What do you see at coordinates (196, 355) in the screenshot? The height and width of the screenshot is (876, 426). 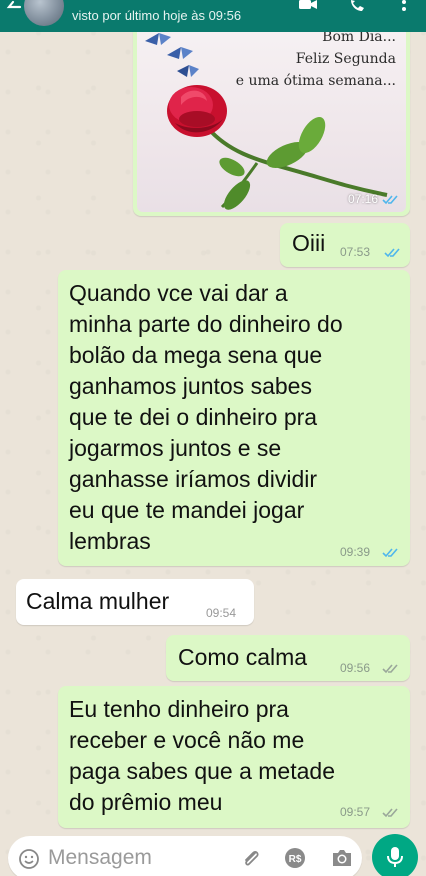 I see `message-text-line: bolão da mega sena que` at bounding box center [196, 355].